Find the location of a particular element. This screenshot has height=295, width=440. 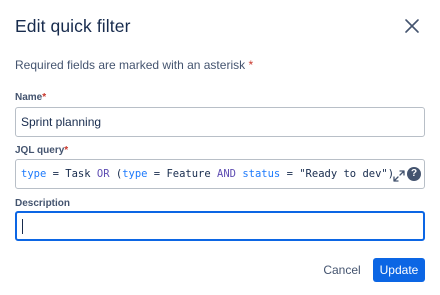

name-label: Name* is located at coordinates (30, 97).